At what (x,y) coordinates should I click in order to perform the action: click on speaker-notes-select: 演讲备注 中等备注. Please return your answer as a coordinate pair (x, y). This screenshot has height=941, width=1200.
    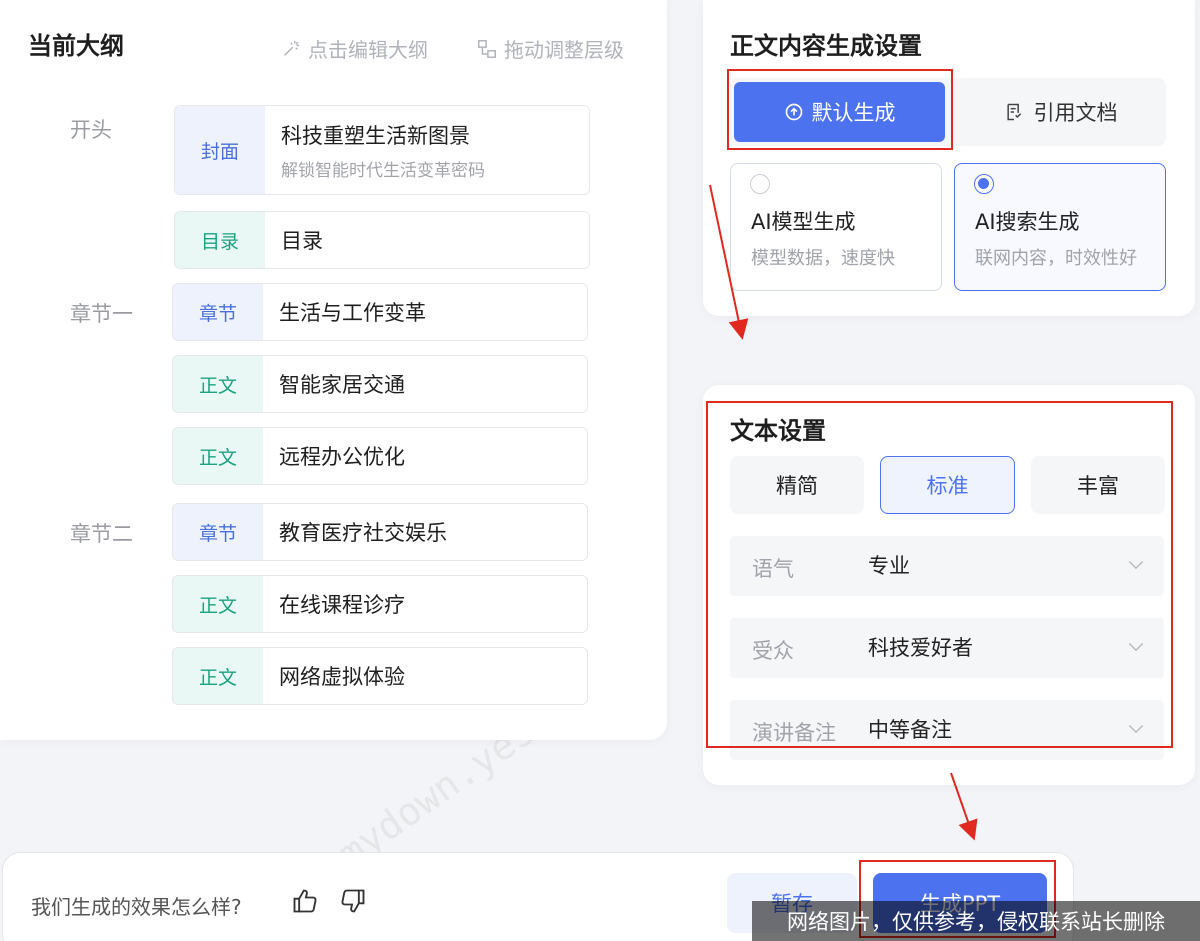
    Looking at the image, I should click on (947, 730).